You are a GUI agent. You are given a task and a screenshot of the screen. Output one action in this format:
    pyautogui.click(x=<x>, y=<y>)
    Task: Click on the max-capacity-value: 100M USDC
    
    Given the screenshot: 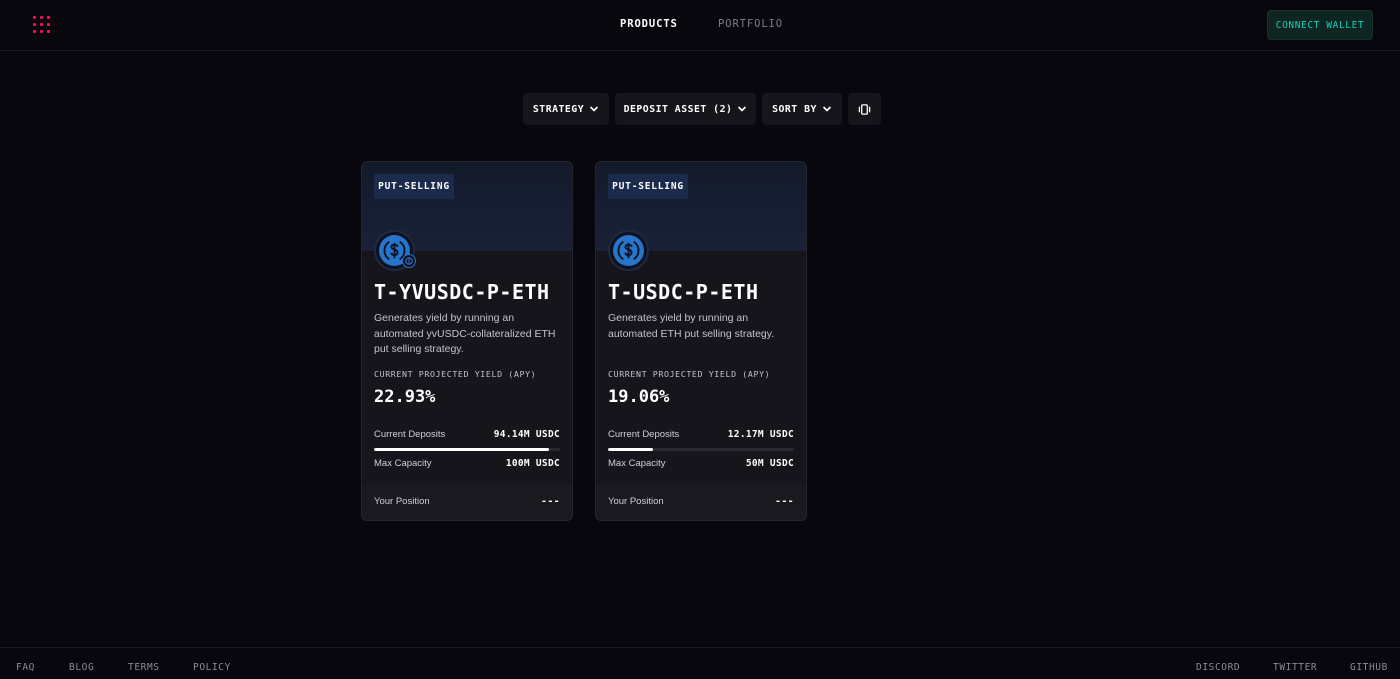 What is the action you would take?
    pyautogui.click(x=532, y=463)
    